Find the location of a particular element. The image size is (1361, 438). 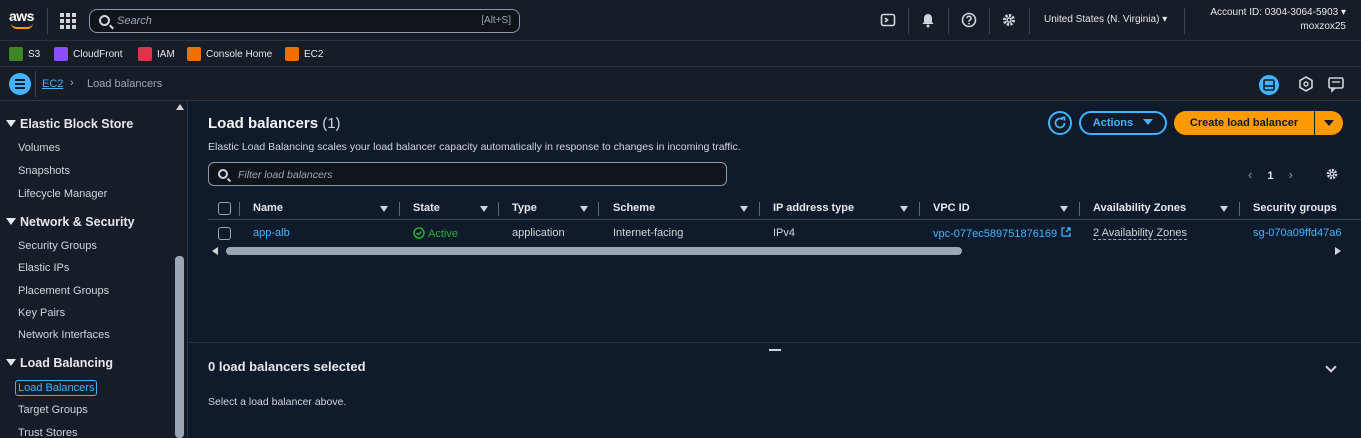

help-icon is located at coordinates (969, 20).